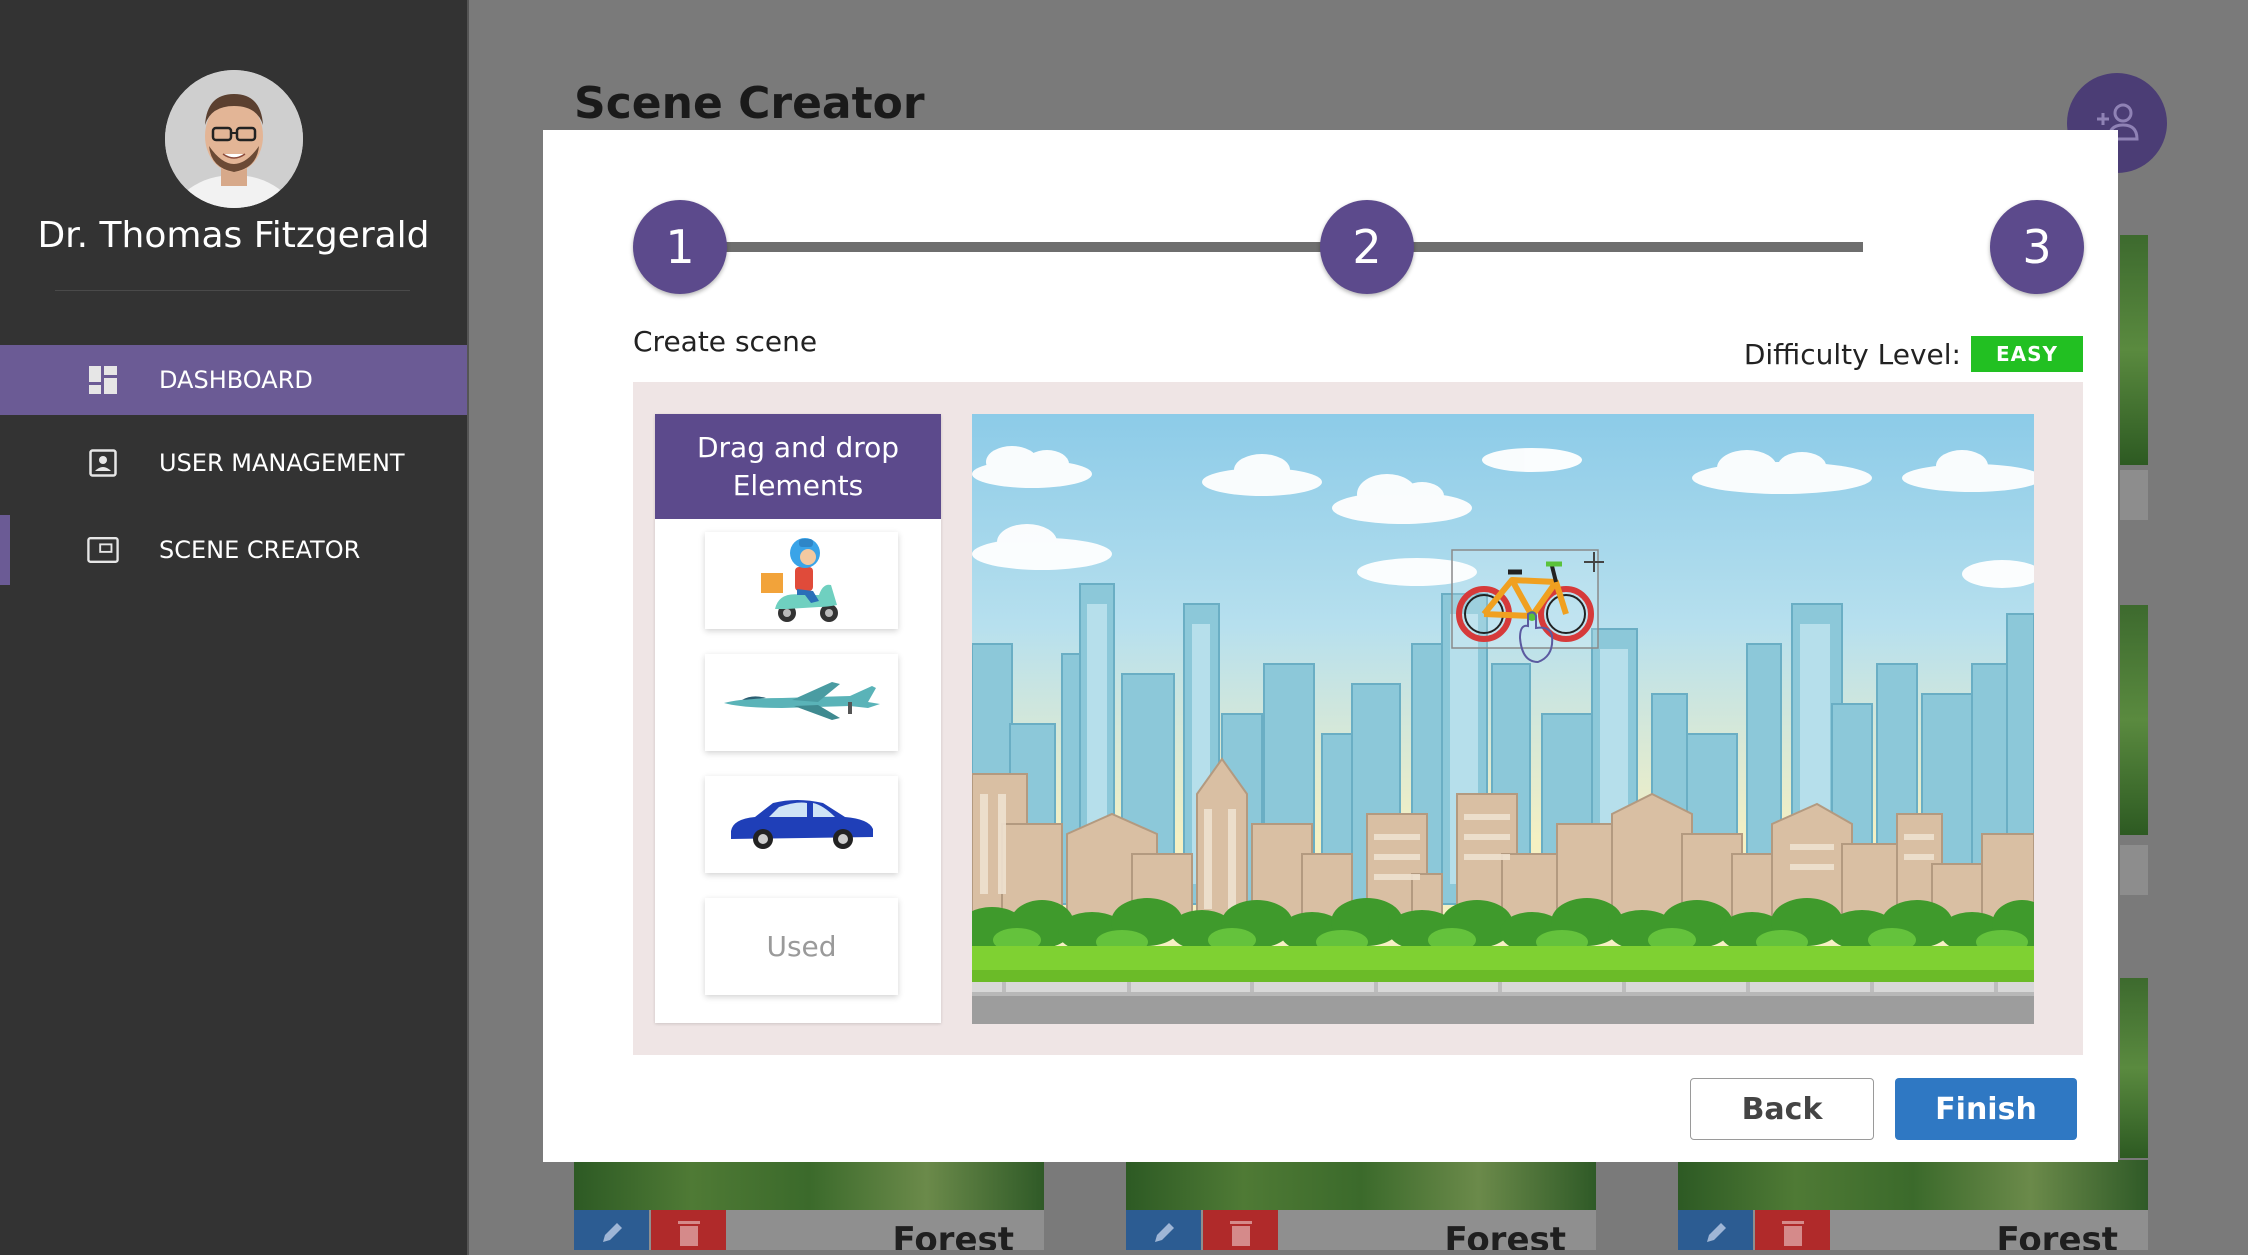 The height and width of the screenshot is (1255, 2248). I want to click on scene-icon, so click(103, 550).